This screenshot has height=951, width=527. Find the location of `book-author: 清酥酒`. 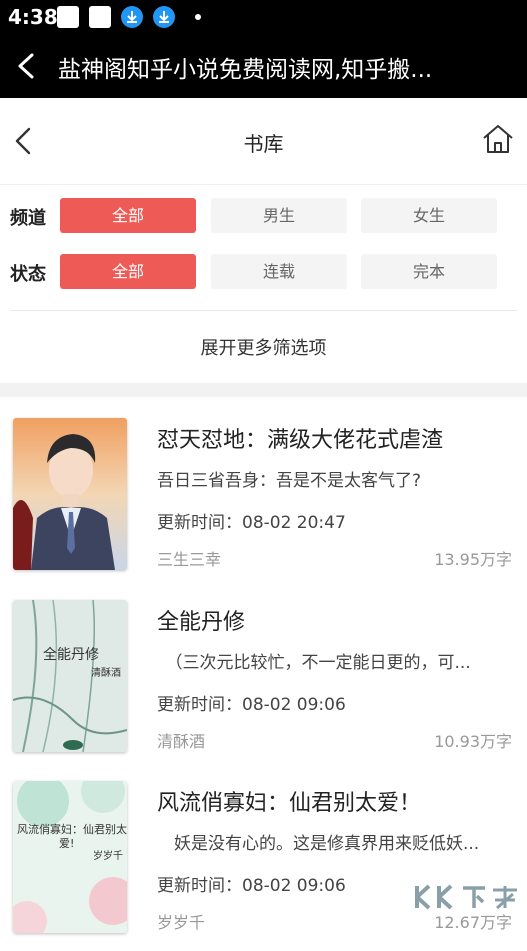

book-author: 清酥酒 is located at coordinates (181, 741).